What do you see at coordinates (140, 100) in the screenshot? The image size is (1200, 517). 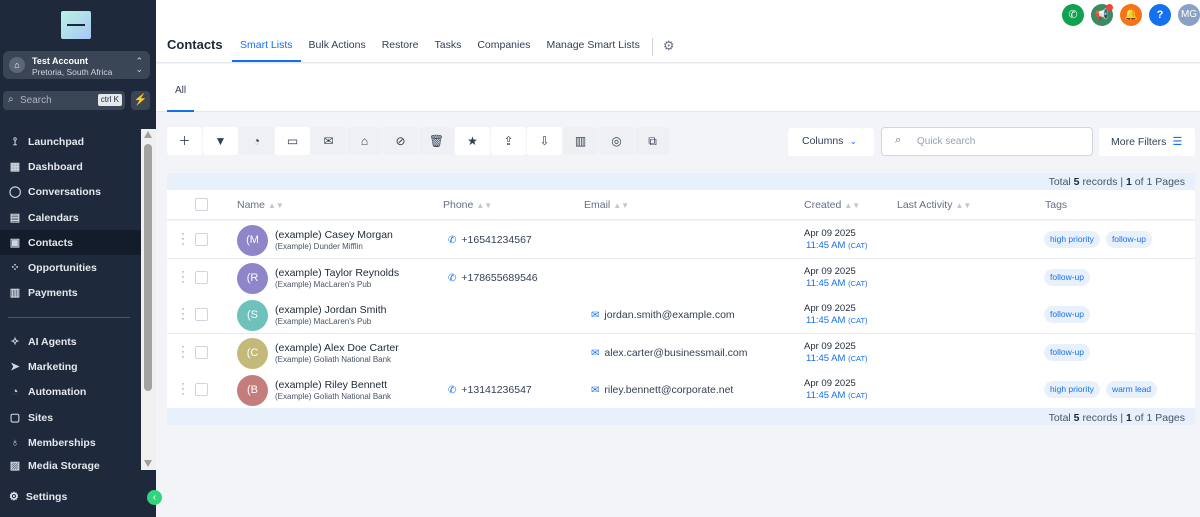 I see `quick-action-bolt-icon: ⚡` at bounding box center [140, 100].